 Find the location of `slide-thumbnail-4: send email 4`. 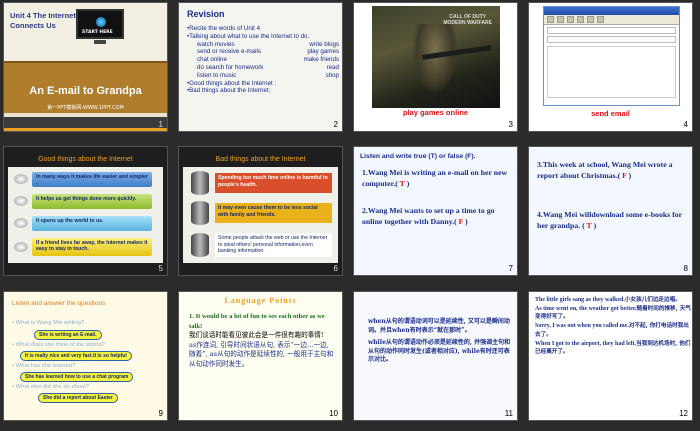

slide-thumbnail-4: send email 4 is located at coordinates (610, 67).